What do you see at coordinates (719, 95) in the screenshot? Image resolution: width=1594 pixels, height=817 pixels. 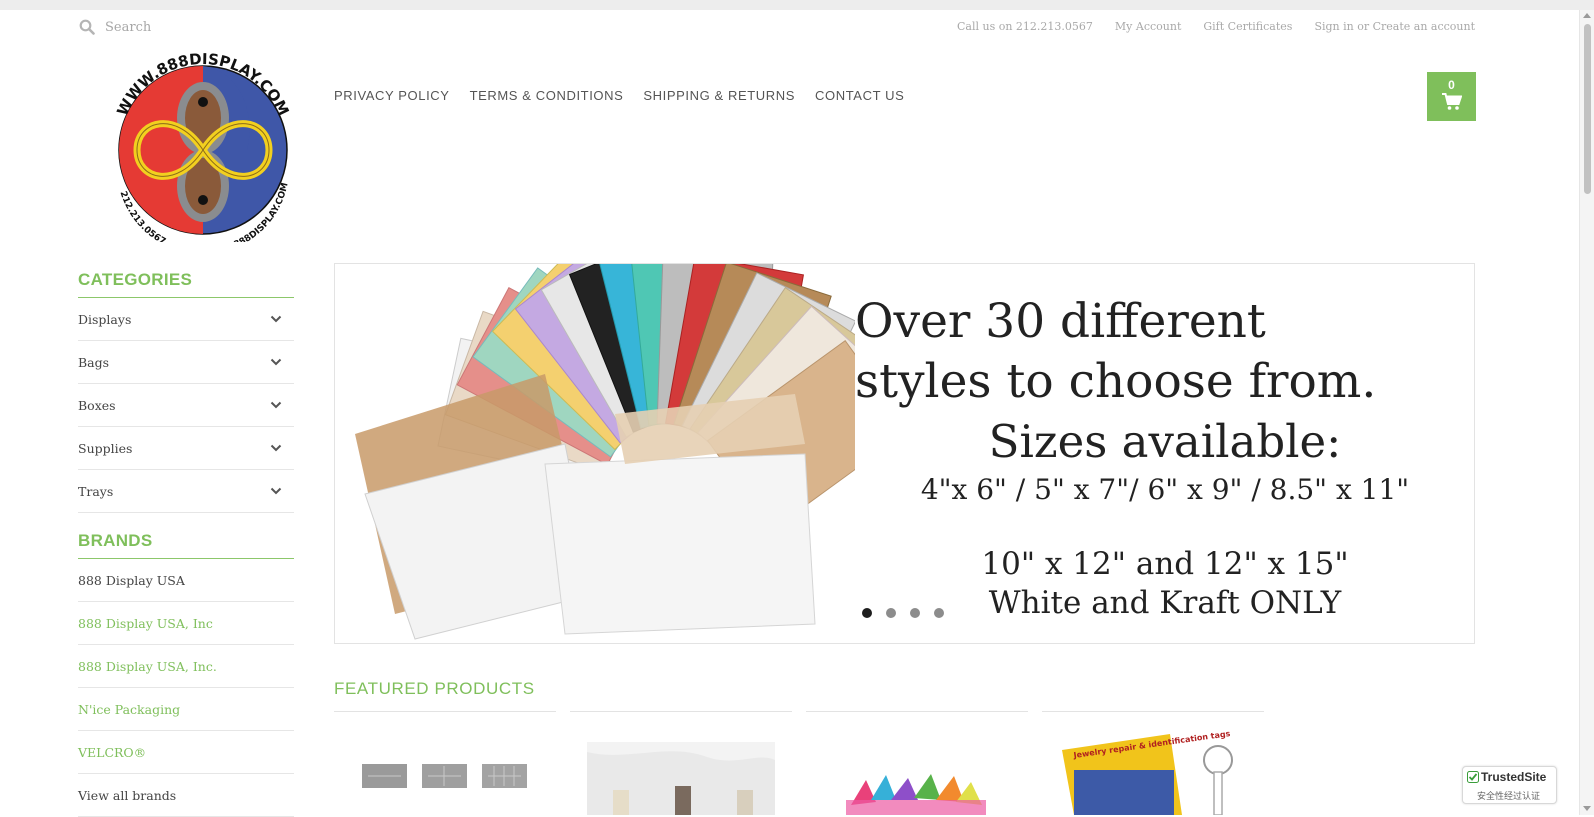 I see `nav-shipping-returns: SHIPPING & RETURNS` at bounding box center [719, 95].